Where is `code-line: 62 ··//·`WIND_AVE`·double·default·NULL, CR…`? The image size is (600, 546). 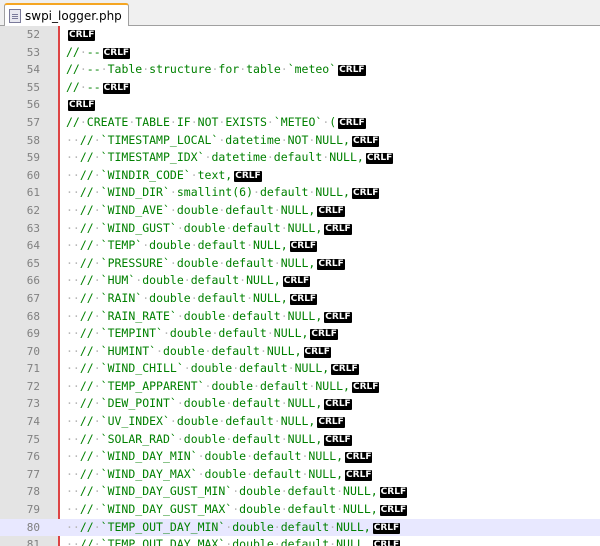 code-line: 62 ··//·`WIND_AVE`·double·default·NULL, CR… is located at coordinates (300, 211).